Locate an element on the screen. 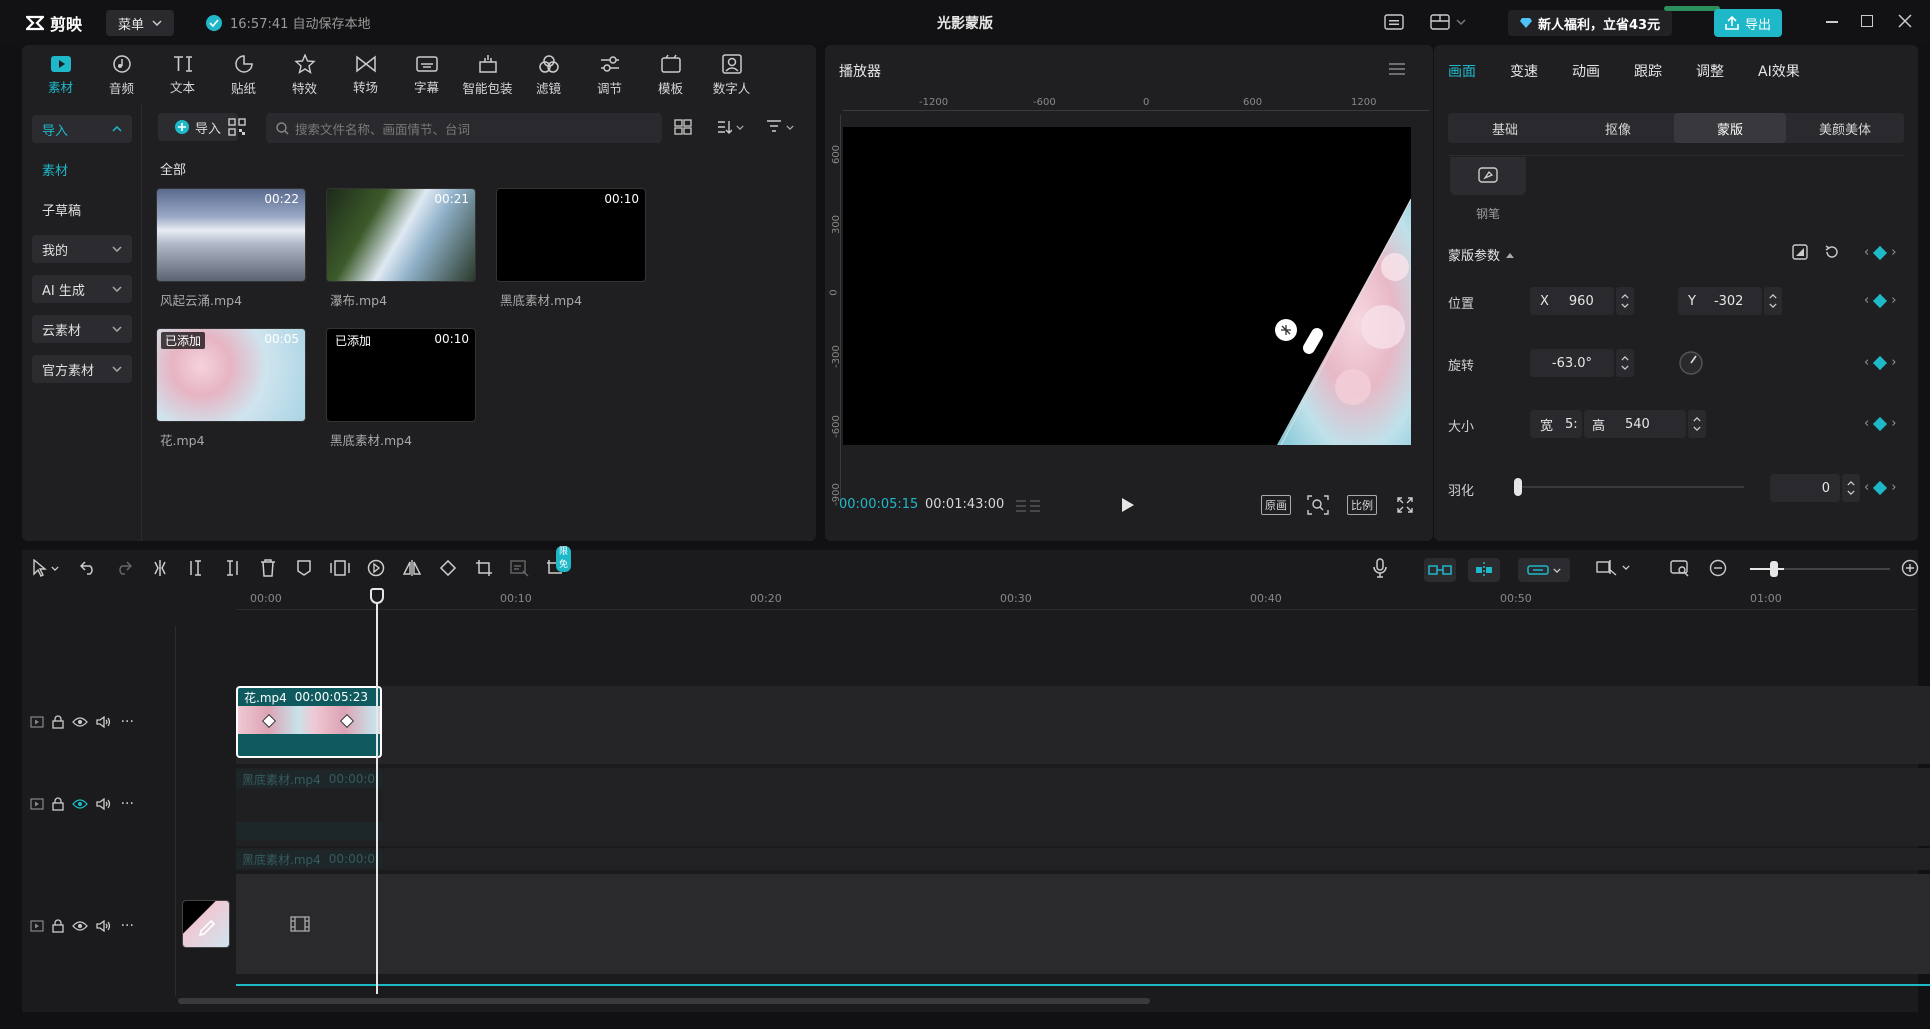 The image size is (1930, 1029). size-stepper is located at coordinates (1697, 424).